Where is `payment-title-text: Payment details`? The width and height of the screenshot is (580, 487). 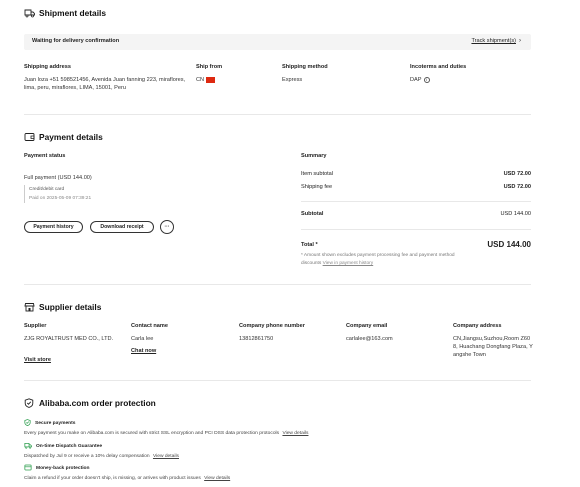 payment-title-text: Payment details is located at coordinates (71, 137).